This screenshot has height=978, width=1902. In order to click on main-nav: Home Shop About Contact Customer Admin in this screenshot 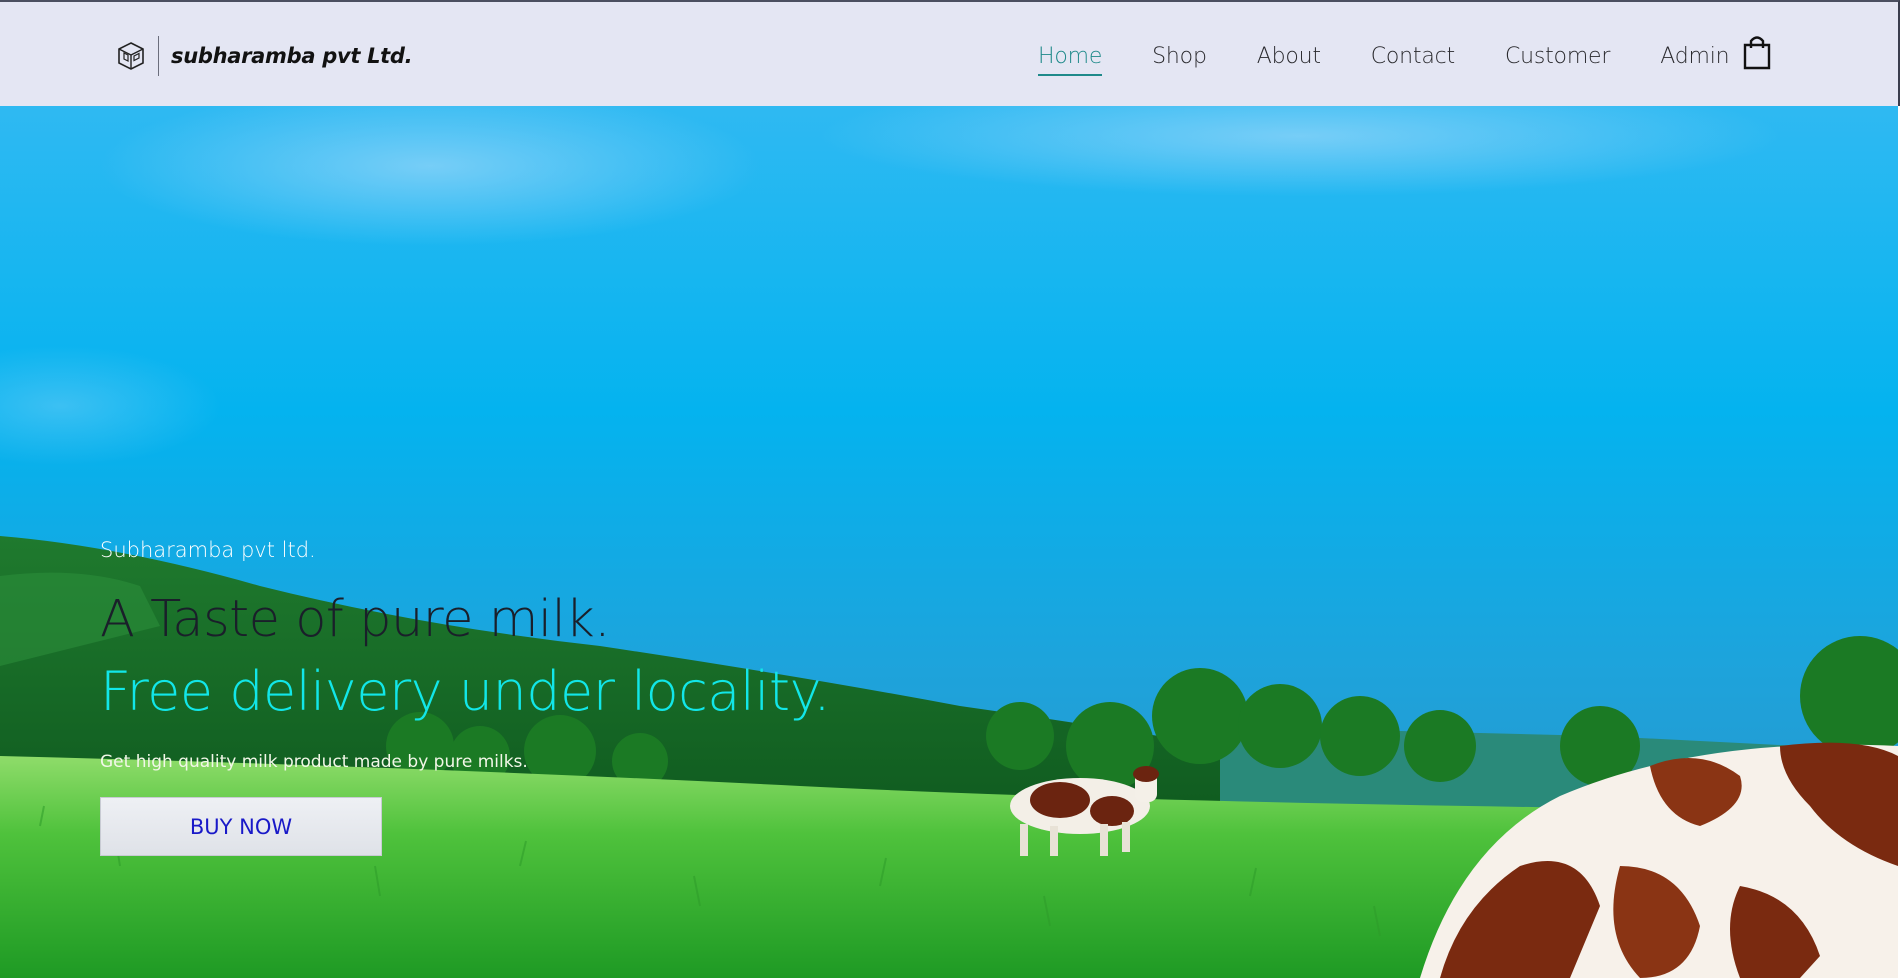, I will do `click(1408, 56)`.